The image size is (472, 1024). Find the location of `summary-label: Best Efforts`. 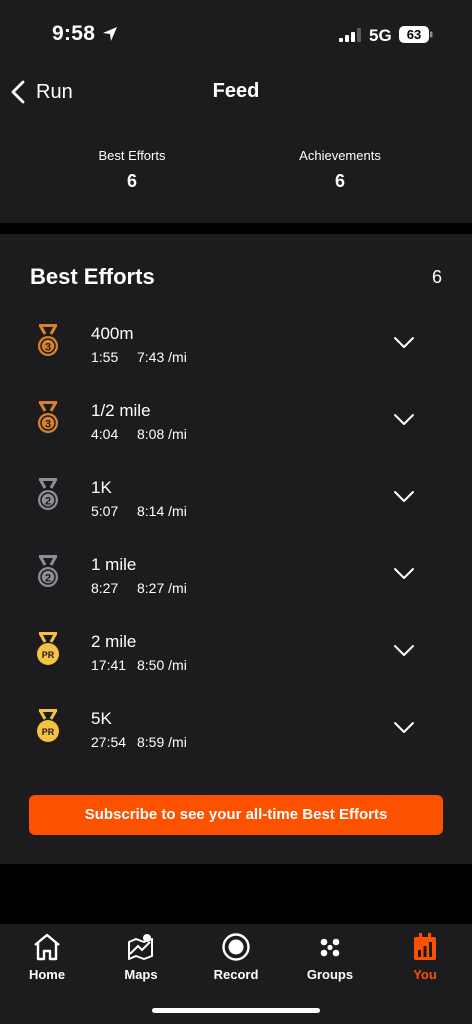

summary-label: Best Efforts is located at coordinates (132, 155).